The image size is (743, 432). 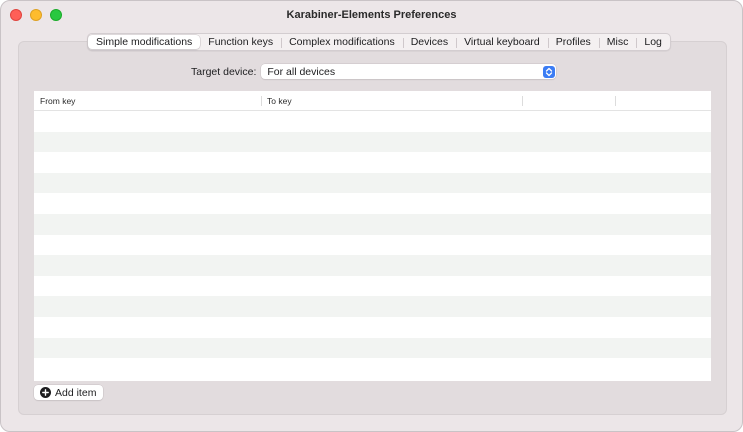 What do you see at coordinates (391, 100) in the screenshot?
I see `column-header-to-key: To key` at bounding box center [391, 100].